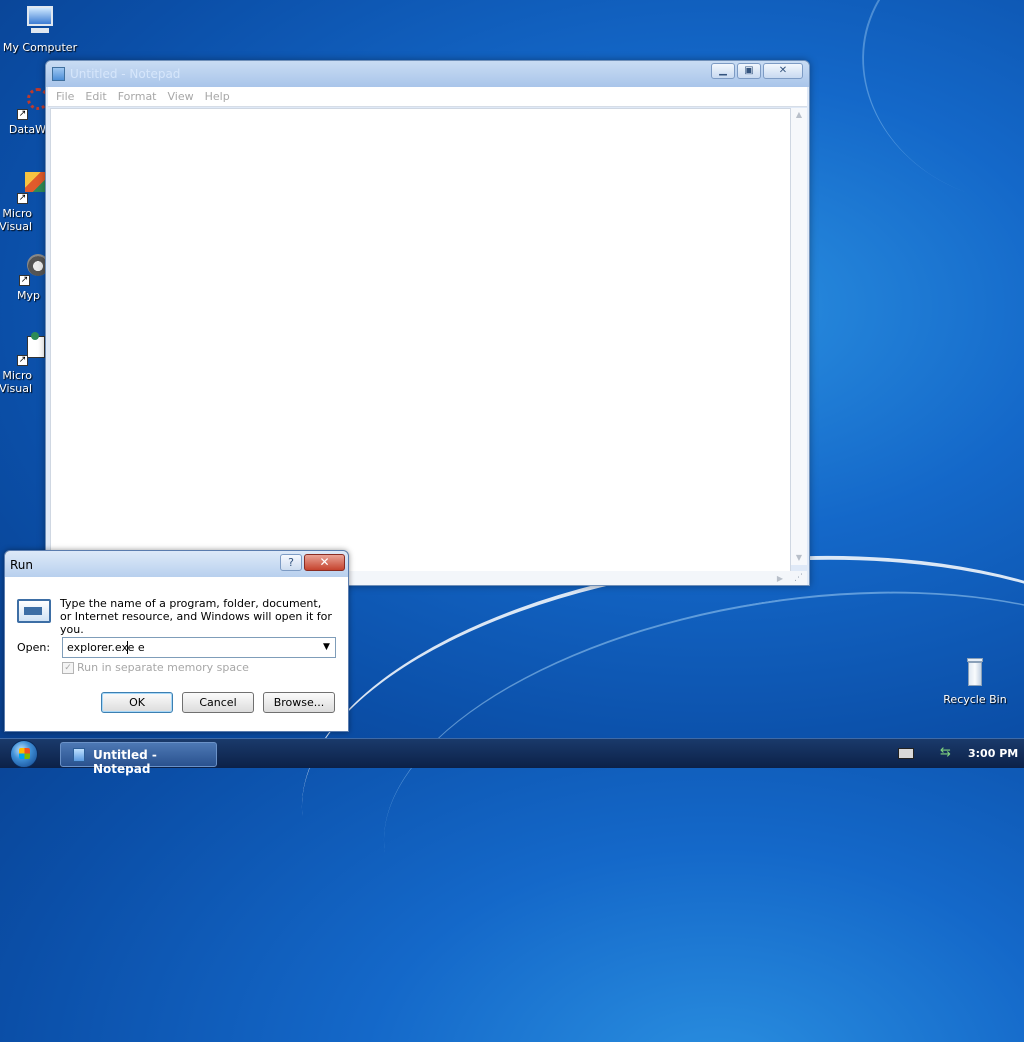 The width and height of the screenshot is (1024, 1042). I want to click on minimize-button: ▁, so click(723, 71).